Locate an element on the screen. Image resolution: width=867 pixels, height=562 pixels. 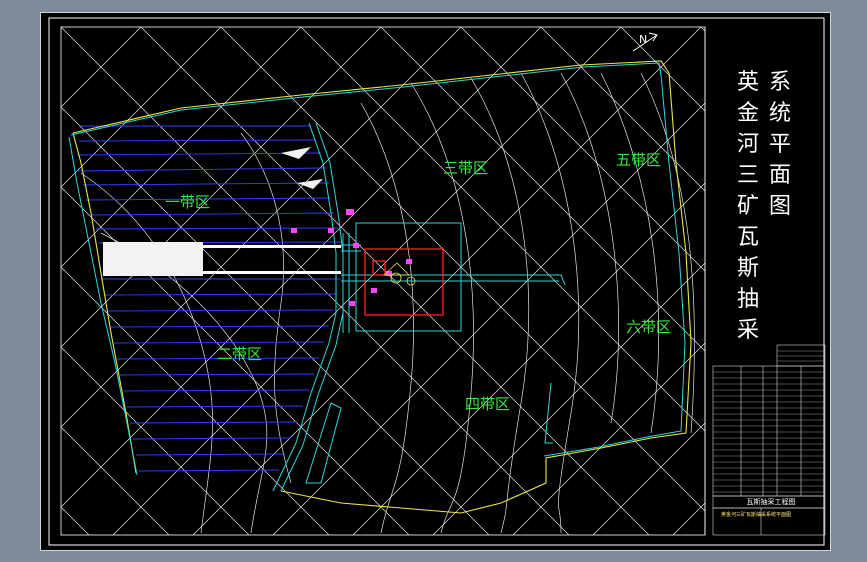
north-arrow-icon: N is located at coordinates (645, 42).